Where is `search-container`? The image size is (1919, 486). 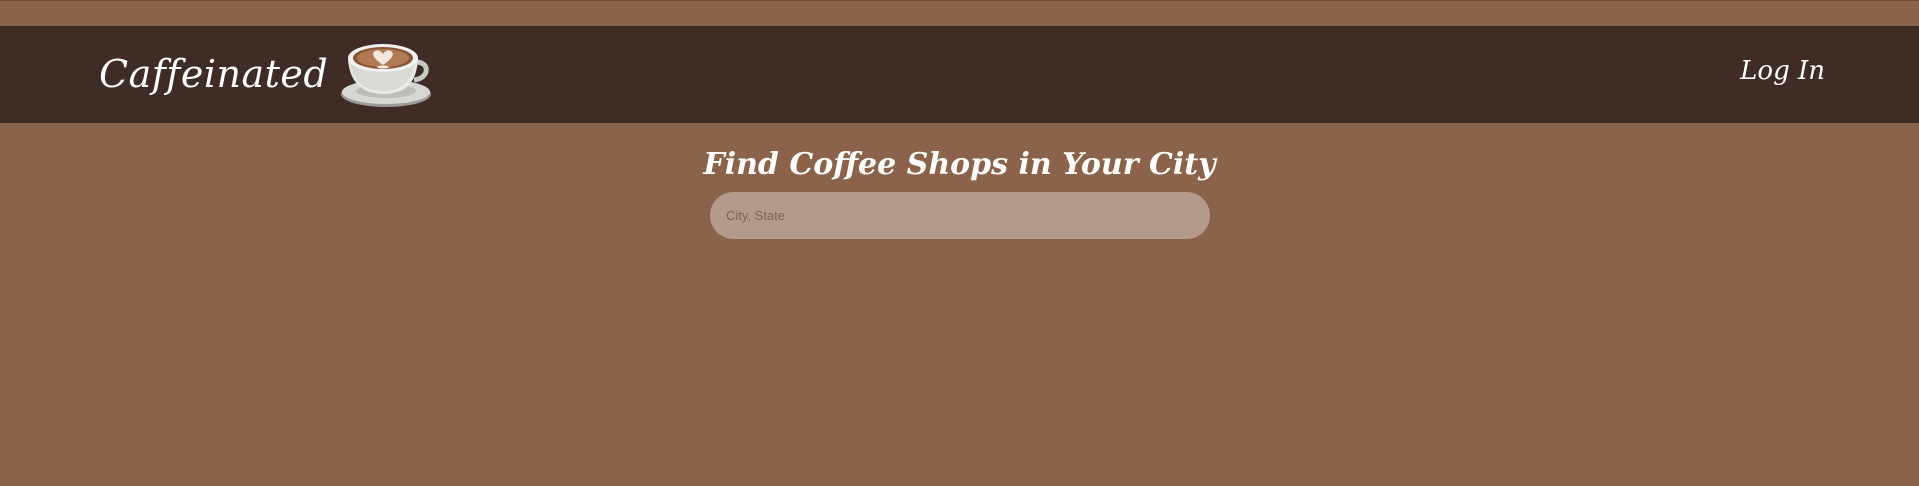
search-container is located at coordinates (960, 215).